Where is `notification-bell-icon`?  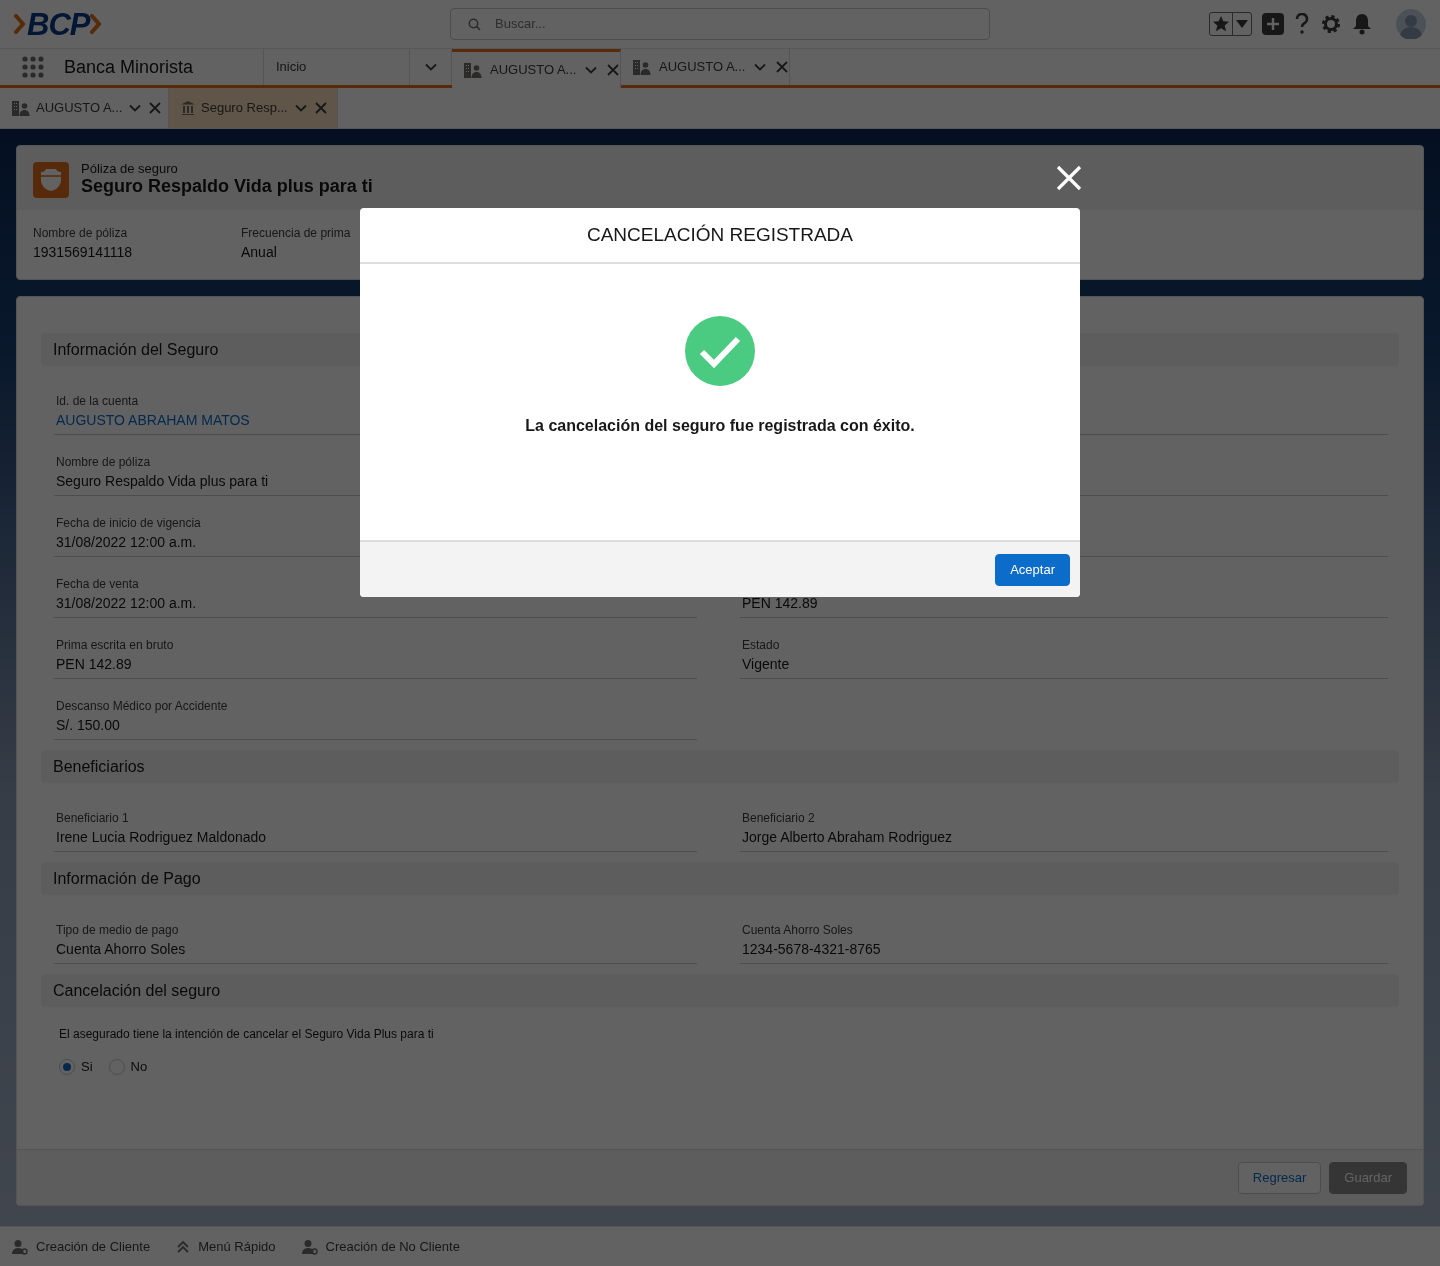 notification-bell-icon is located at coordinates (1362, 24).